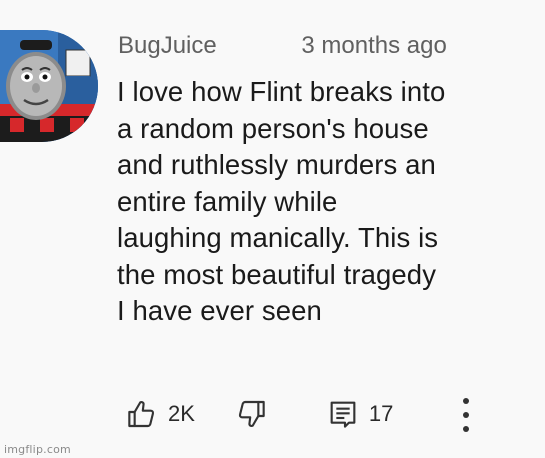 The height and width of the screenshot is (458, 545). Describe the element at coordinates (37, 449) in the screenshot. I see `watermark: imgflip.com` at that location.